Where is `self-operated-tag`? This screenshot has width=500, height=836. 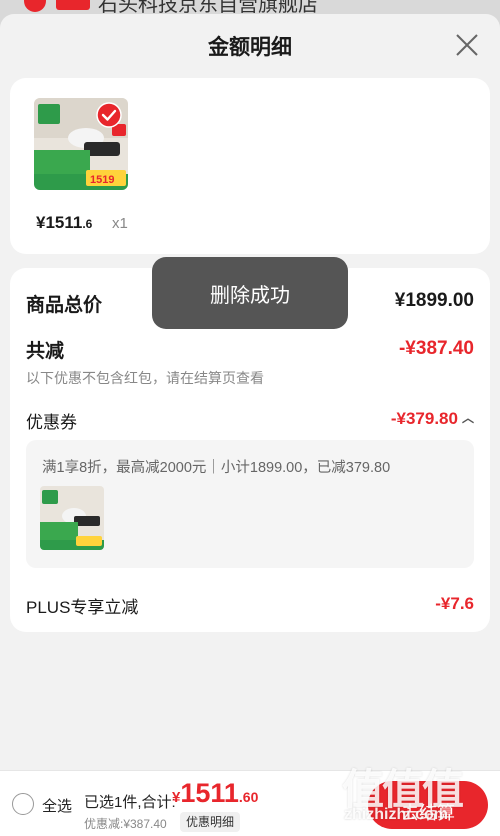
self-operated-tag is located at coordinates (73, 5).